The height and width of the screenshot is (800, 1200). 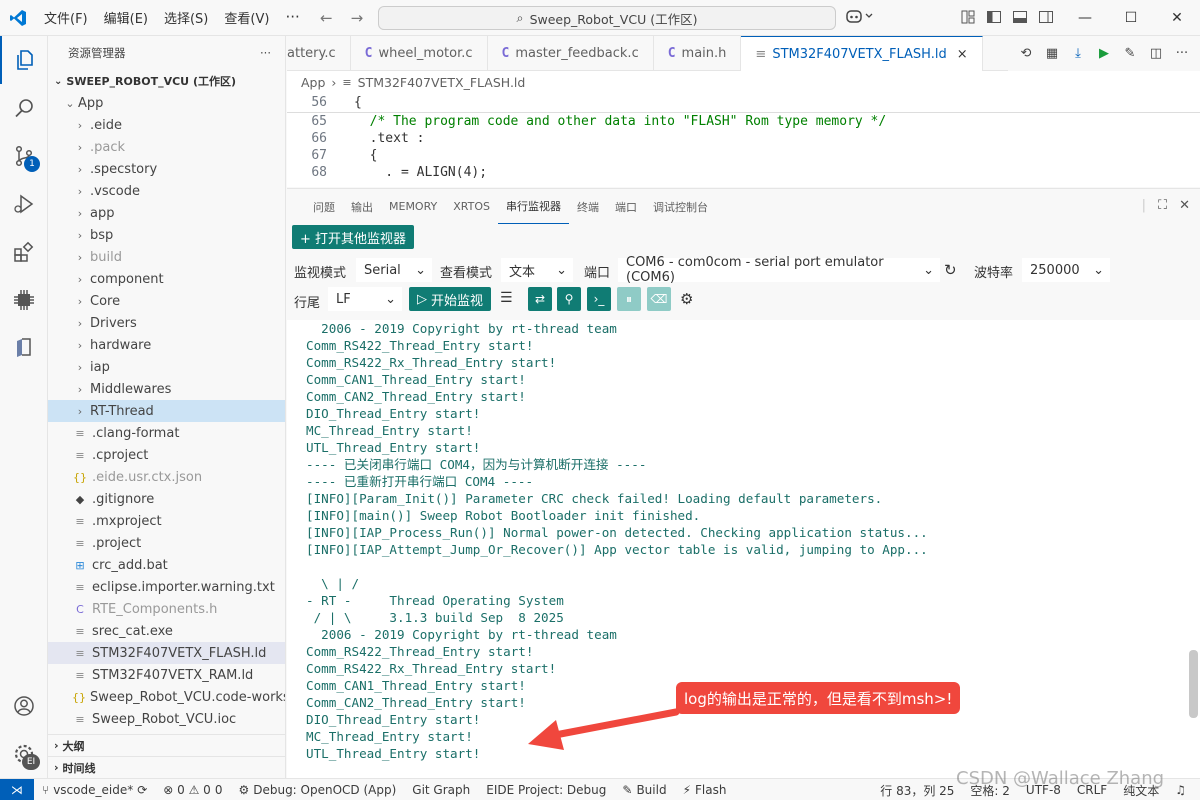 What do you see at coordinates (569, 299) in the screenshot?
I see `link-icon: ⚲` at bounding box center [569, 299].